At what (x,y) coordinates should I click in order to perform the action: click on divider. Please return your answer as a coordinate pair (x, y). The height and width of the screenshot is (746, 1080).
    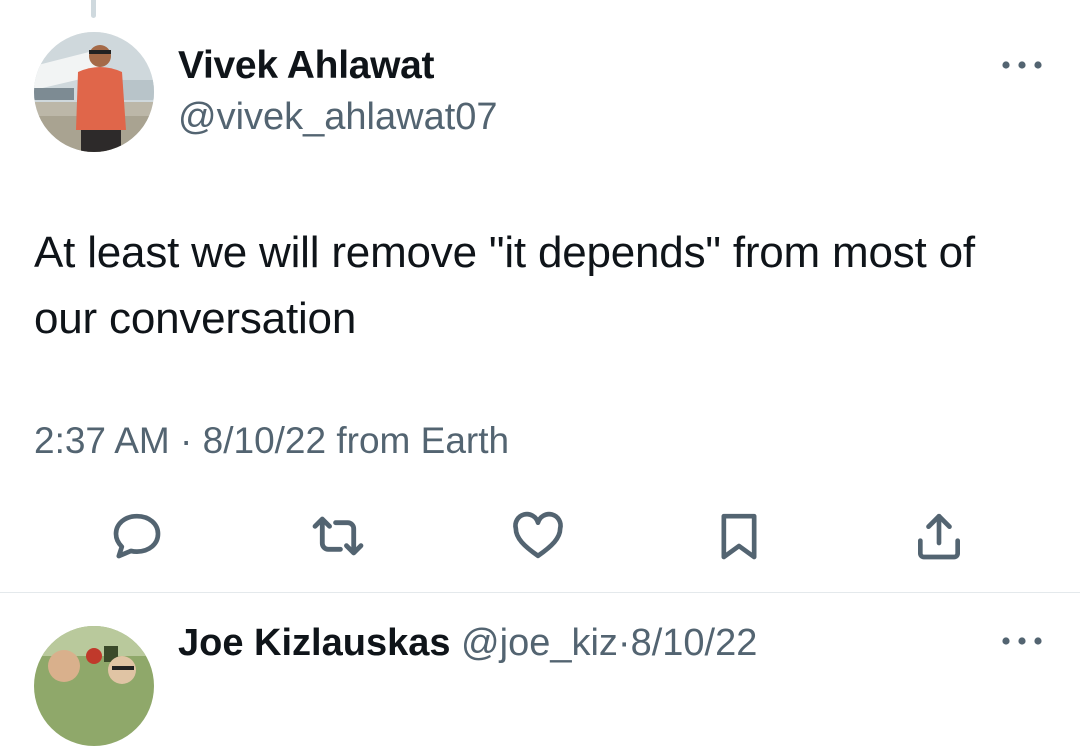
    Looking at the image, I should click on (540, 592).